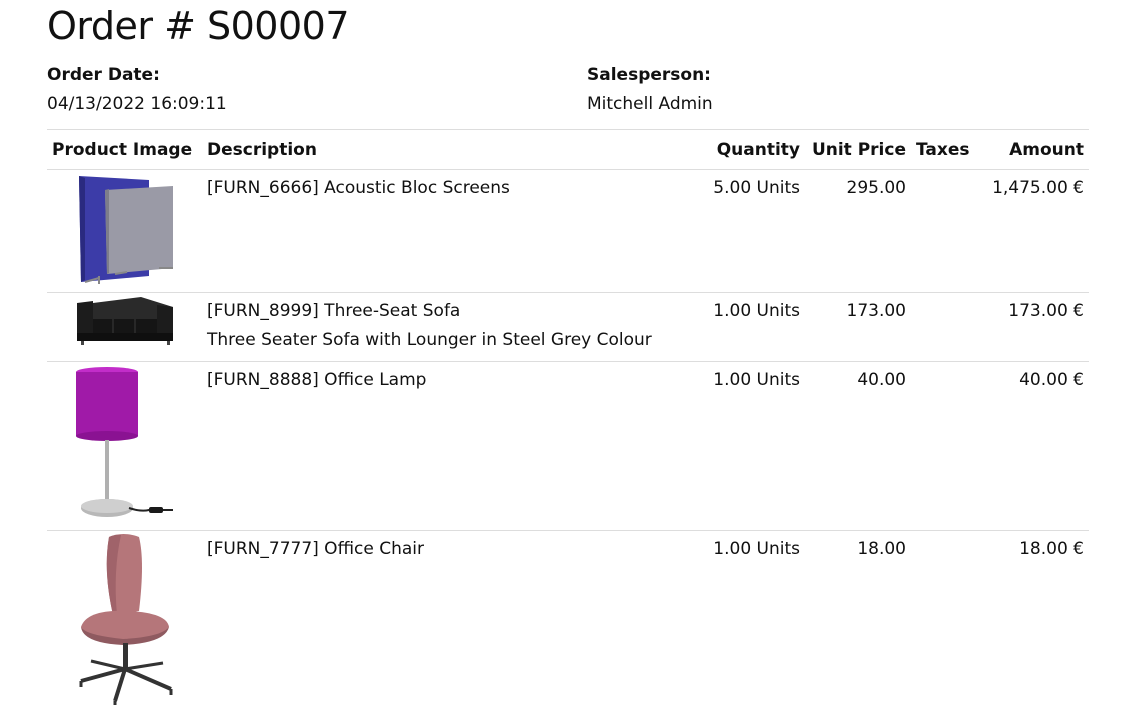  What do you see at coordinates (452, 149) in the screenshot?
I see `header-description: Description` at bounding box center [452, 149].